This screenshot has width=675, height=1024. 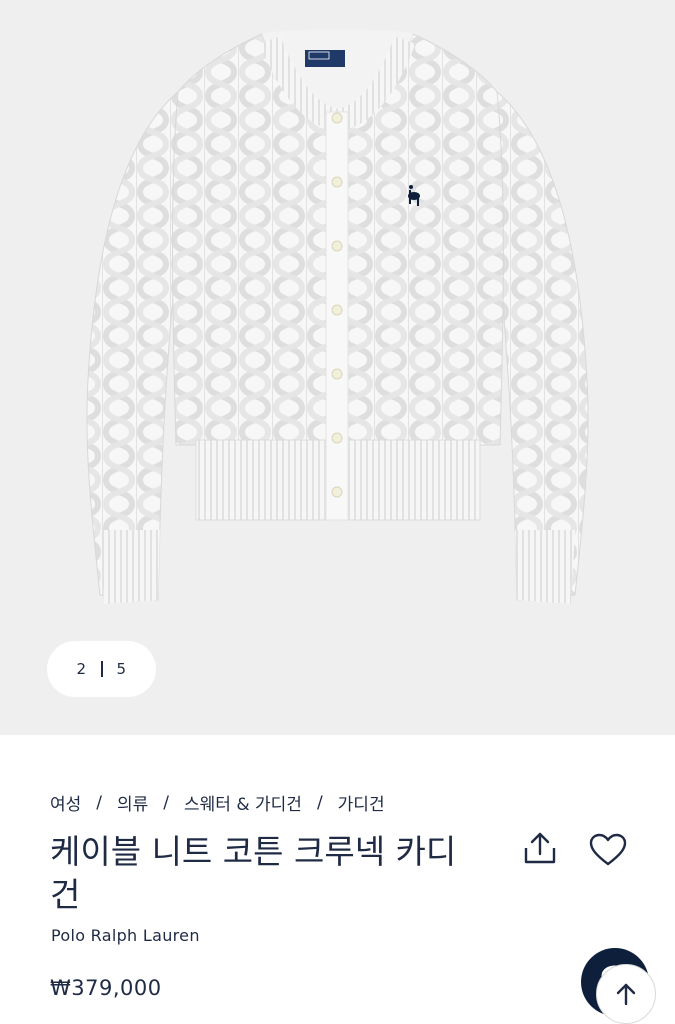 I want to click on wishlist-button, so click(x=608, y=850).